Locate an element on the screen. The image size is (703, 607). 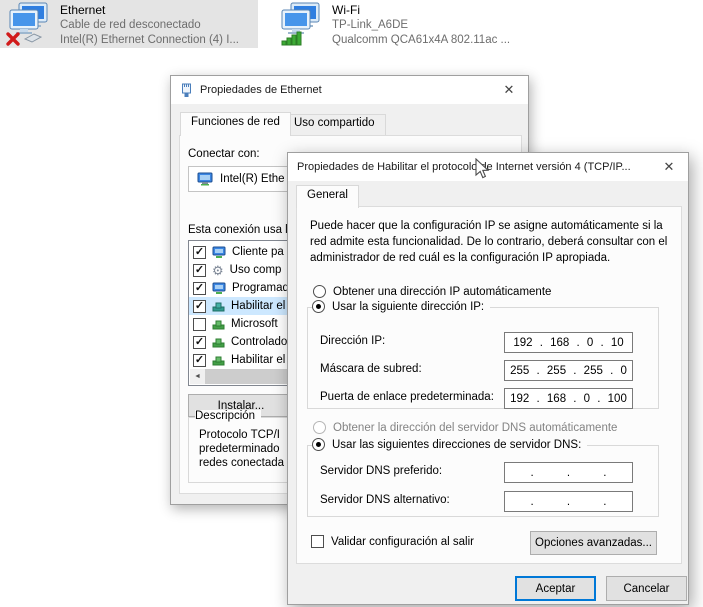
ip-address-field: 192 . 168 . 0 . 10 is located at coordinates (568, 342).